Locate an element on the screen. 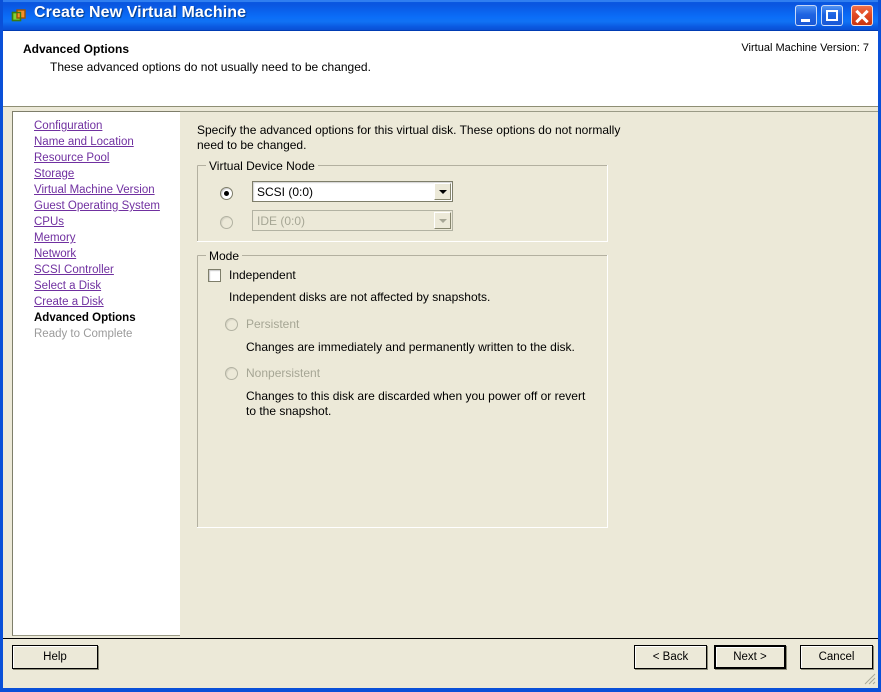 The image size is (881, 692). ide-node-value: IDE (0:0) is located at coordinates (281, 221).